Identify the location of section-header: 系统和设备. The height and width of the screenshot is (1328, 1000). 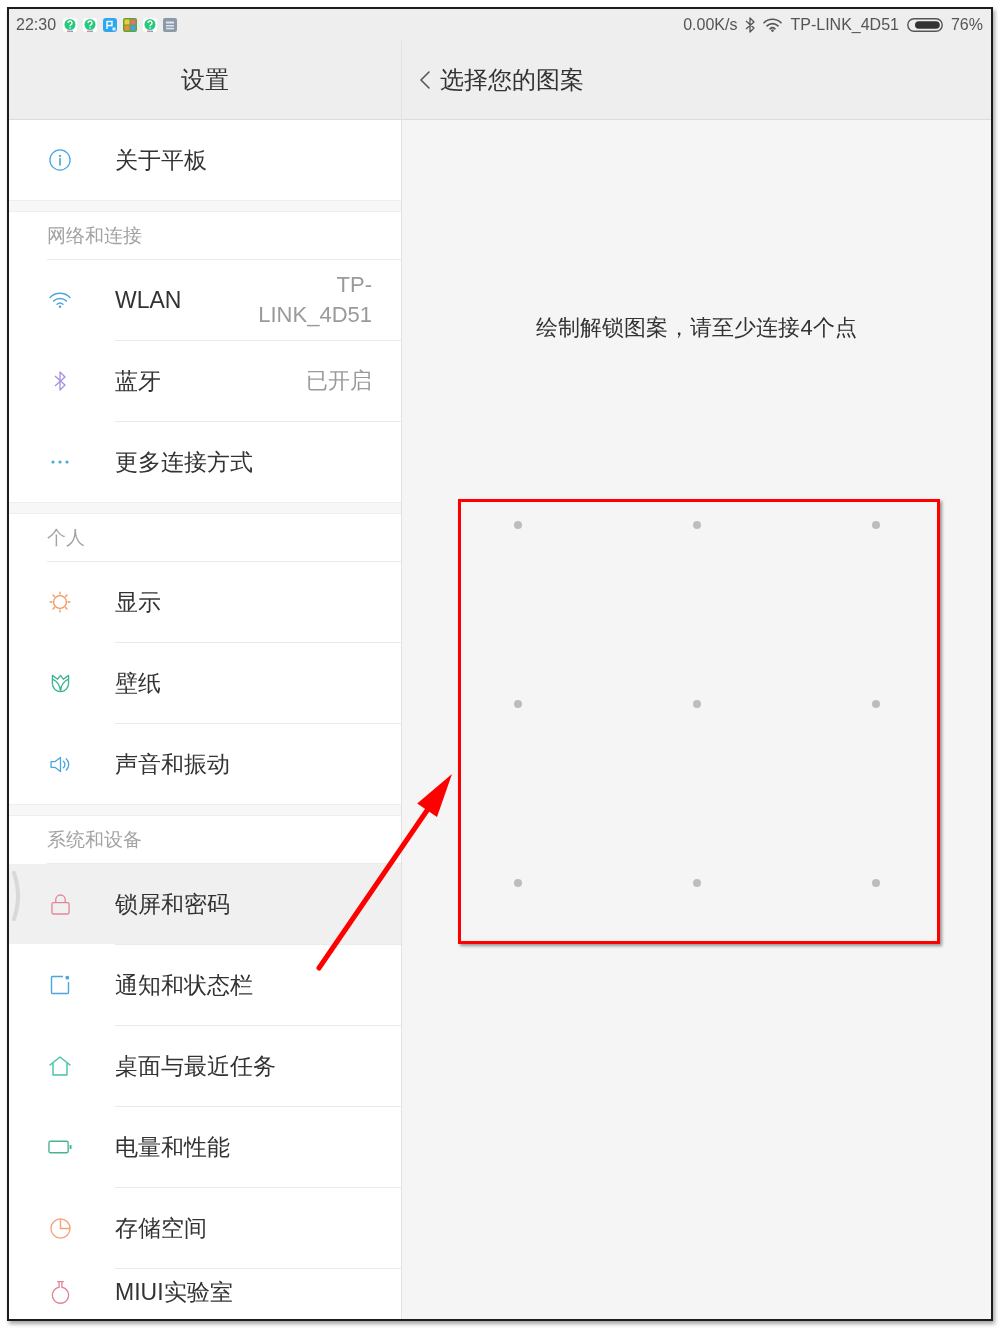
(94, 839).